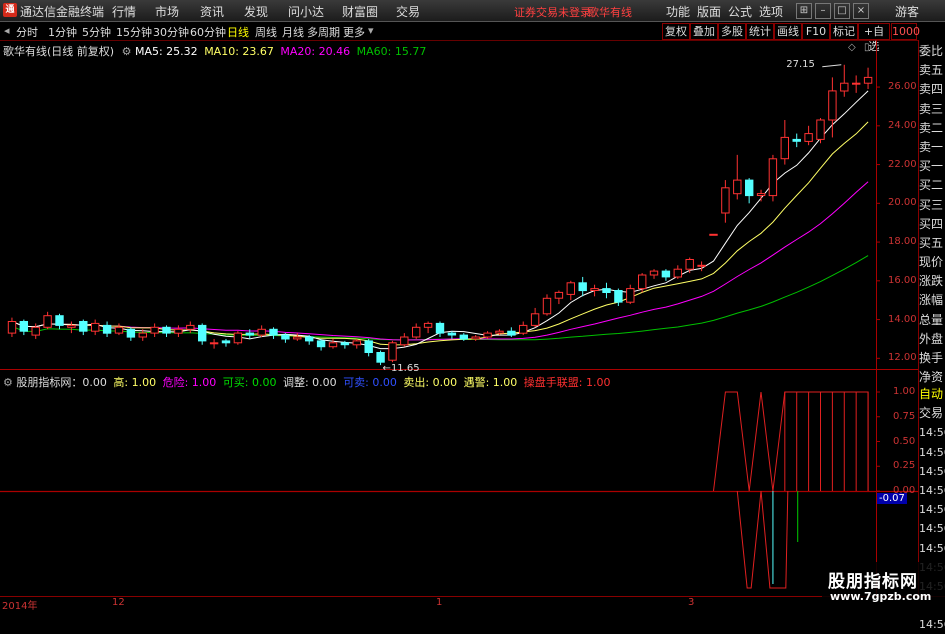  What do you see at coordinates (932, 490) in the screenshot?
I see `time-label: 14:56` at bounding box center [932, 490].